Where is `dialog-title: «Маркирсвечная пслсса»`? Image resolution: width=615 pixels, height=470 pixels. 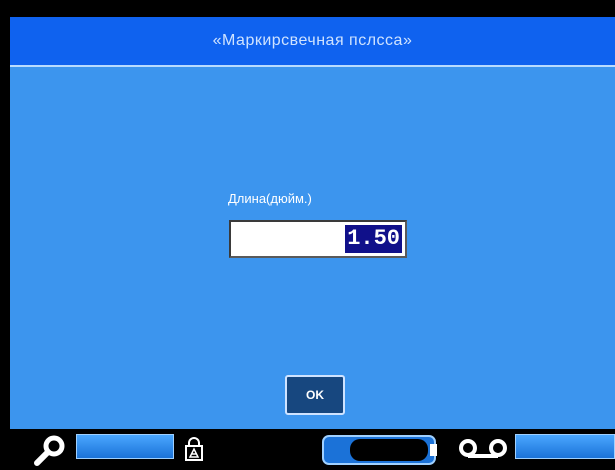 dialog-title: «Маркирсвечная пслсса» is located at coordinates (312, 40).